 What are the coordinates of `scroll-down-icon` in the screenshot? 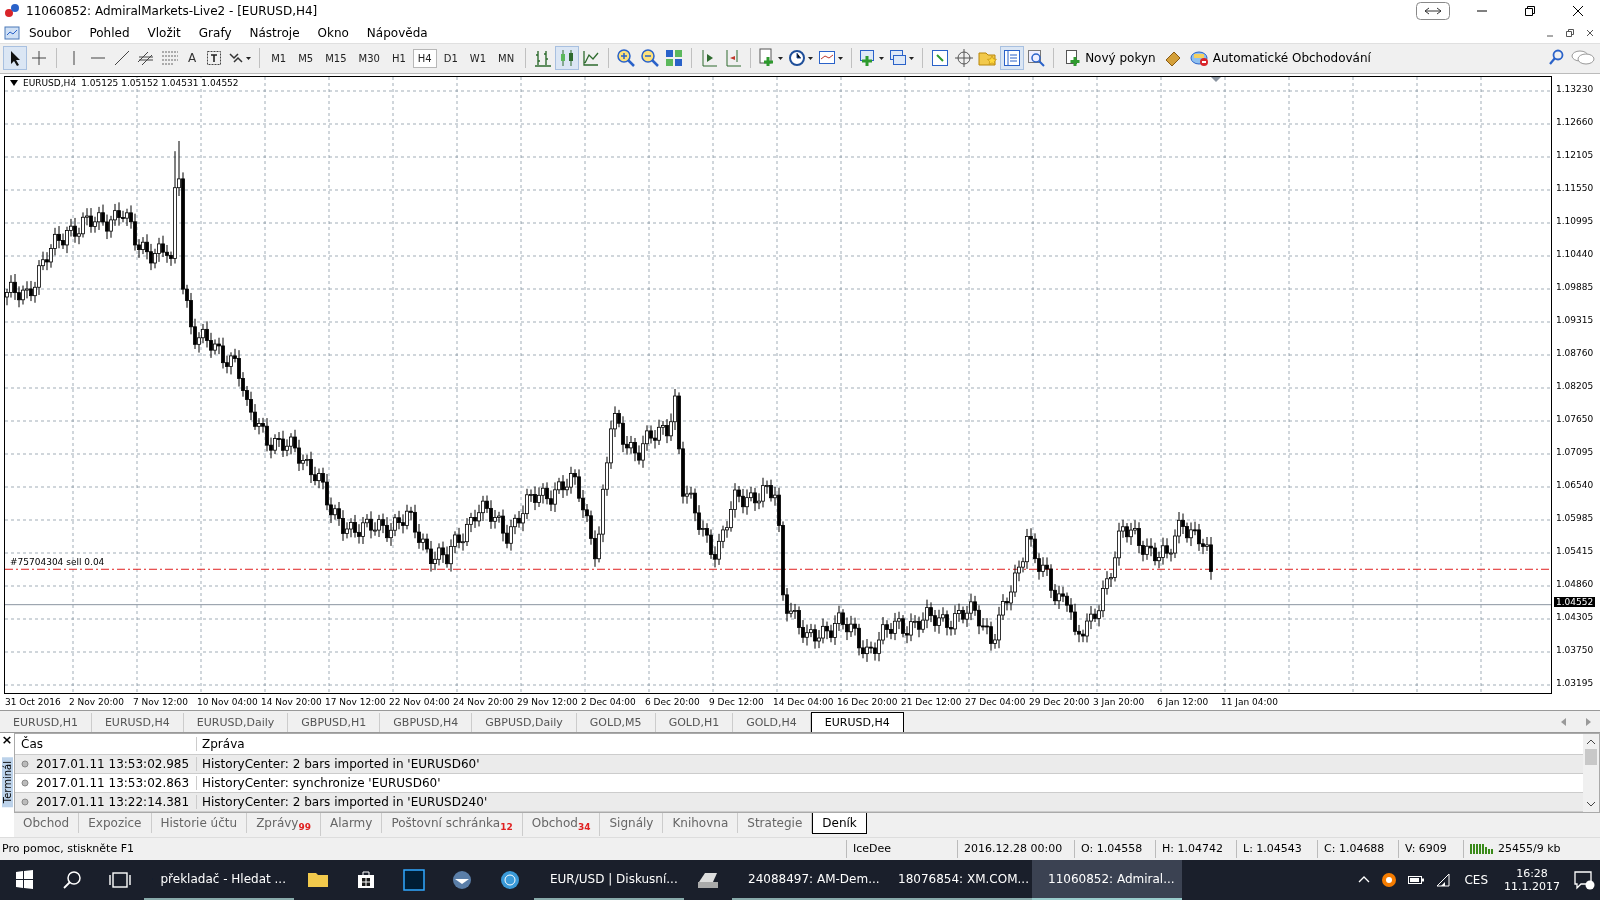 It's located at (1591, 804).